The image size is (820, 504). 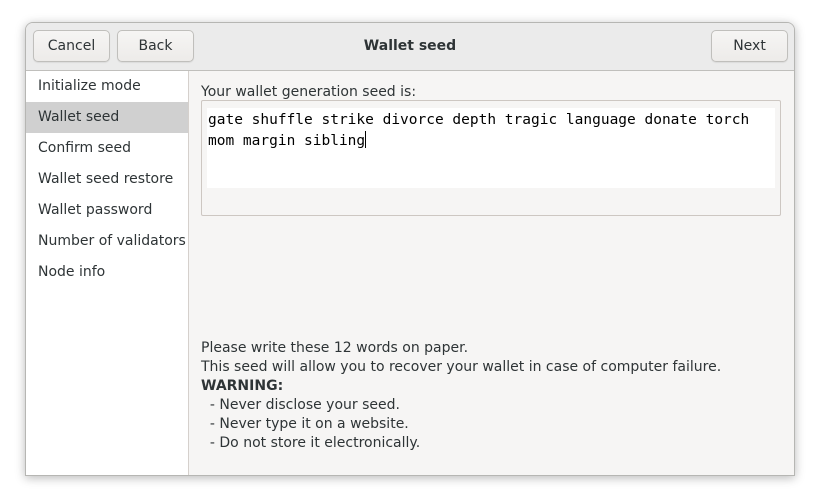 What do you see at coordinates (305, 424) in the screenshot?
I see `warning-item: - Never type it on a website.` at bounding box center [305, 424].